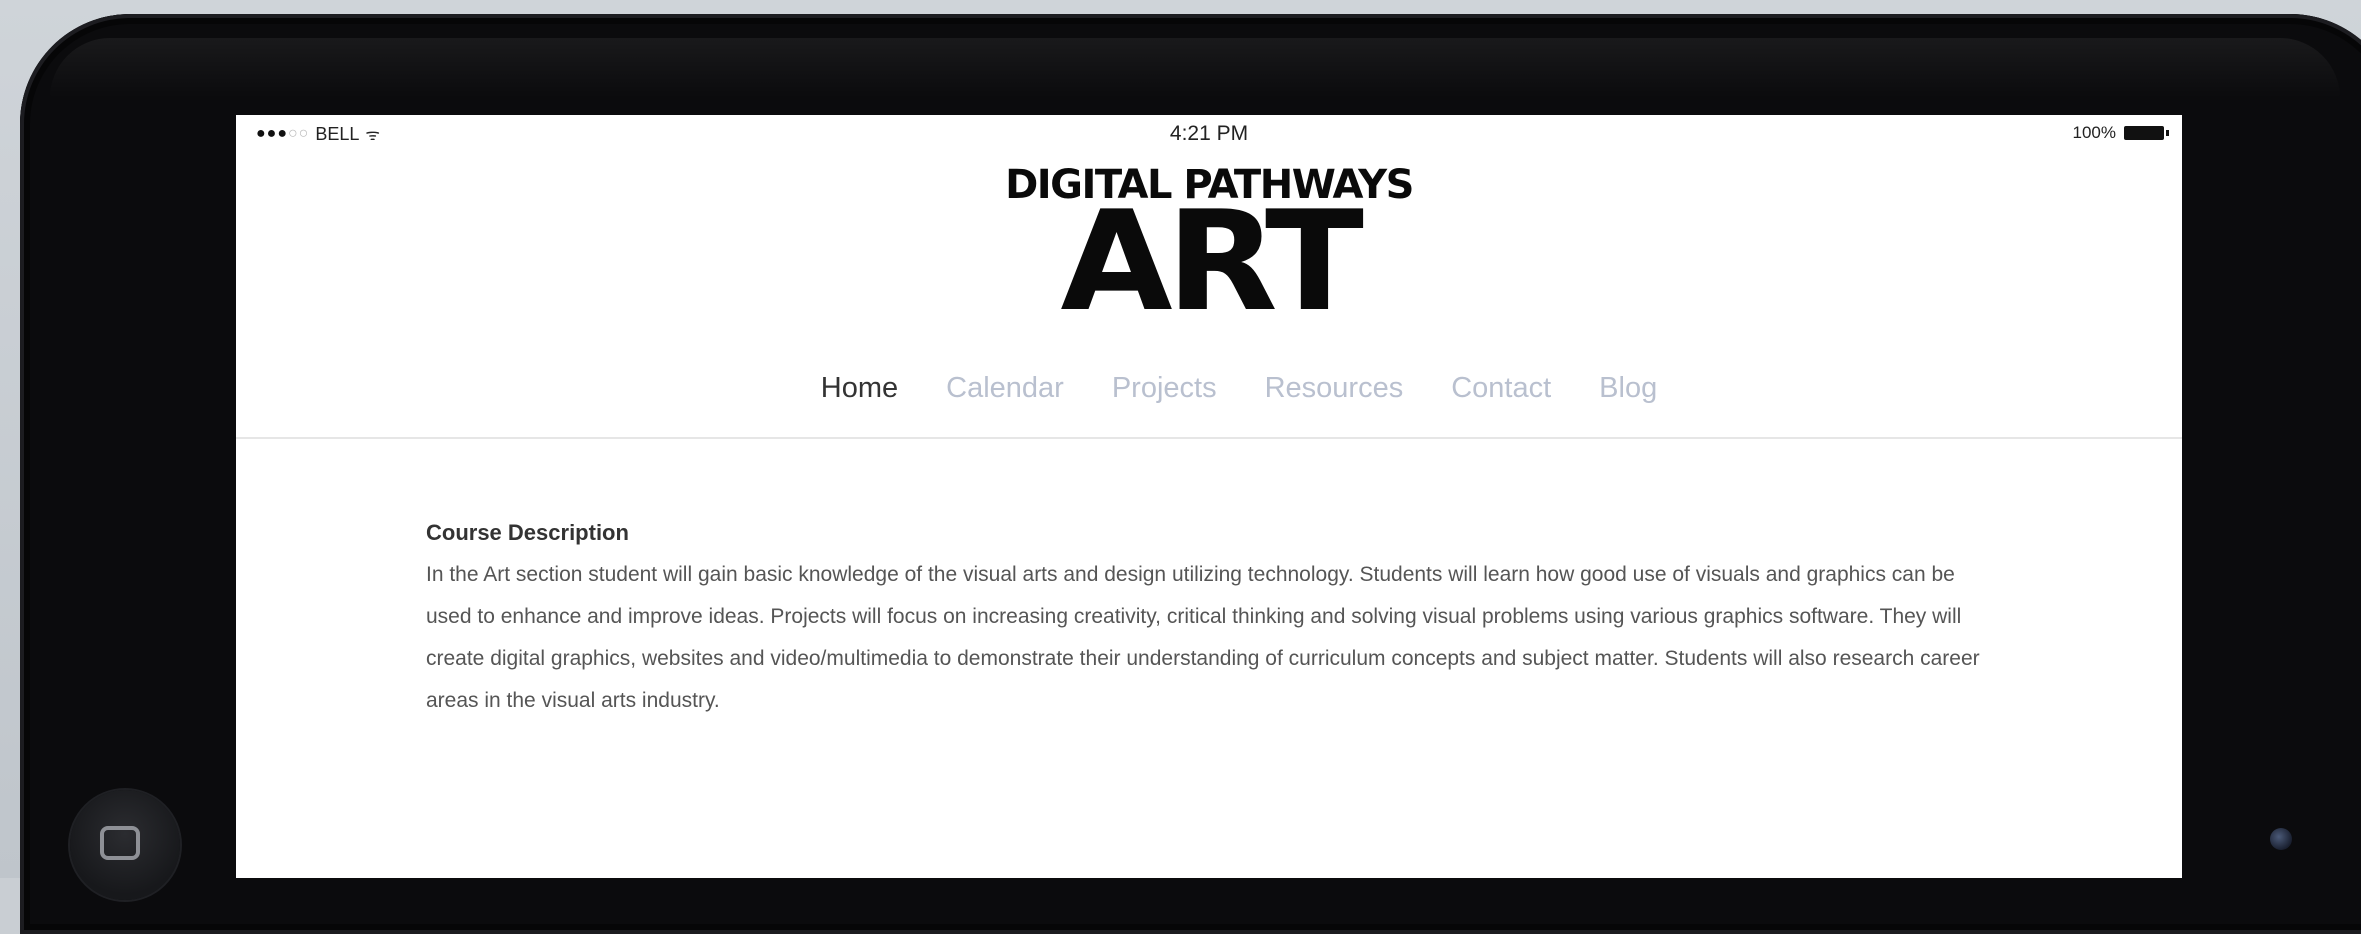 The width and height of the screenshot is (2361, 934). Describe the element at coordinates (2281, 839) in the screenshot. I see `camera-icon` at that location.